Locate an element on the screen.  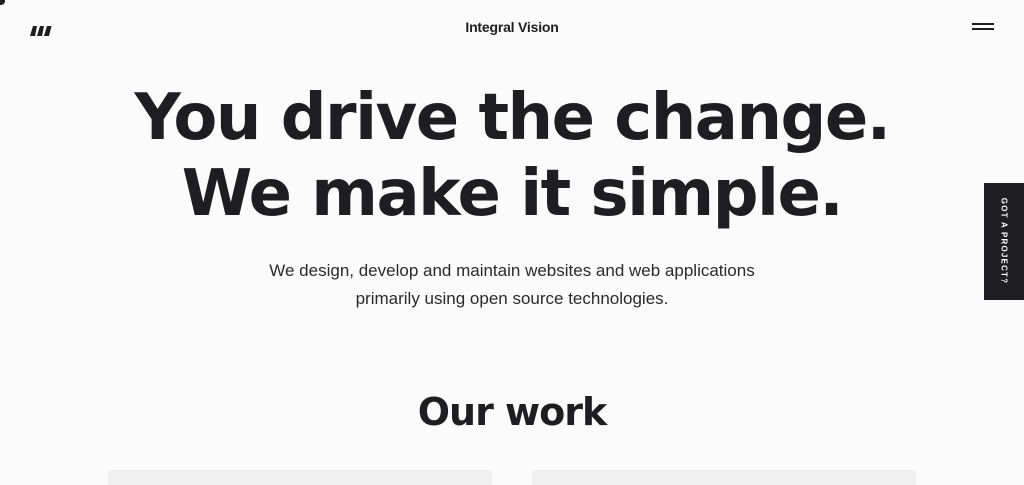
hamburger-menu-icon is located at coordinates (984, 27).